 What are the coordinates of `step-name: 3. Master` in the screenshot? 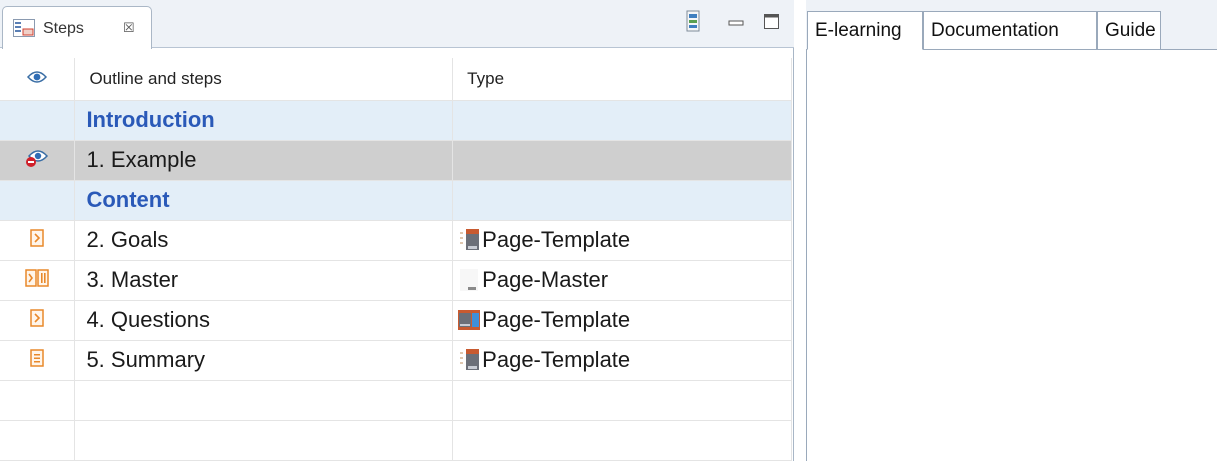 It's located at (264, 280).